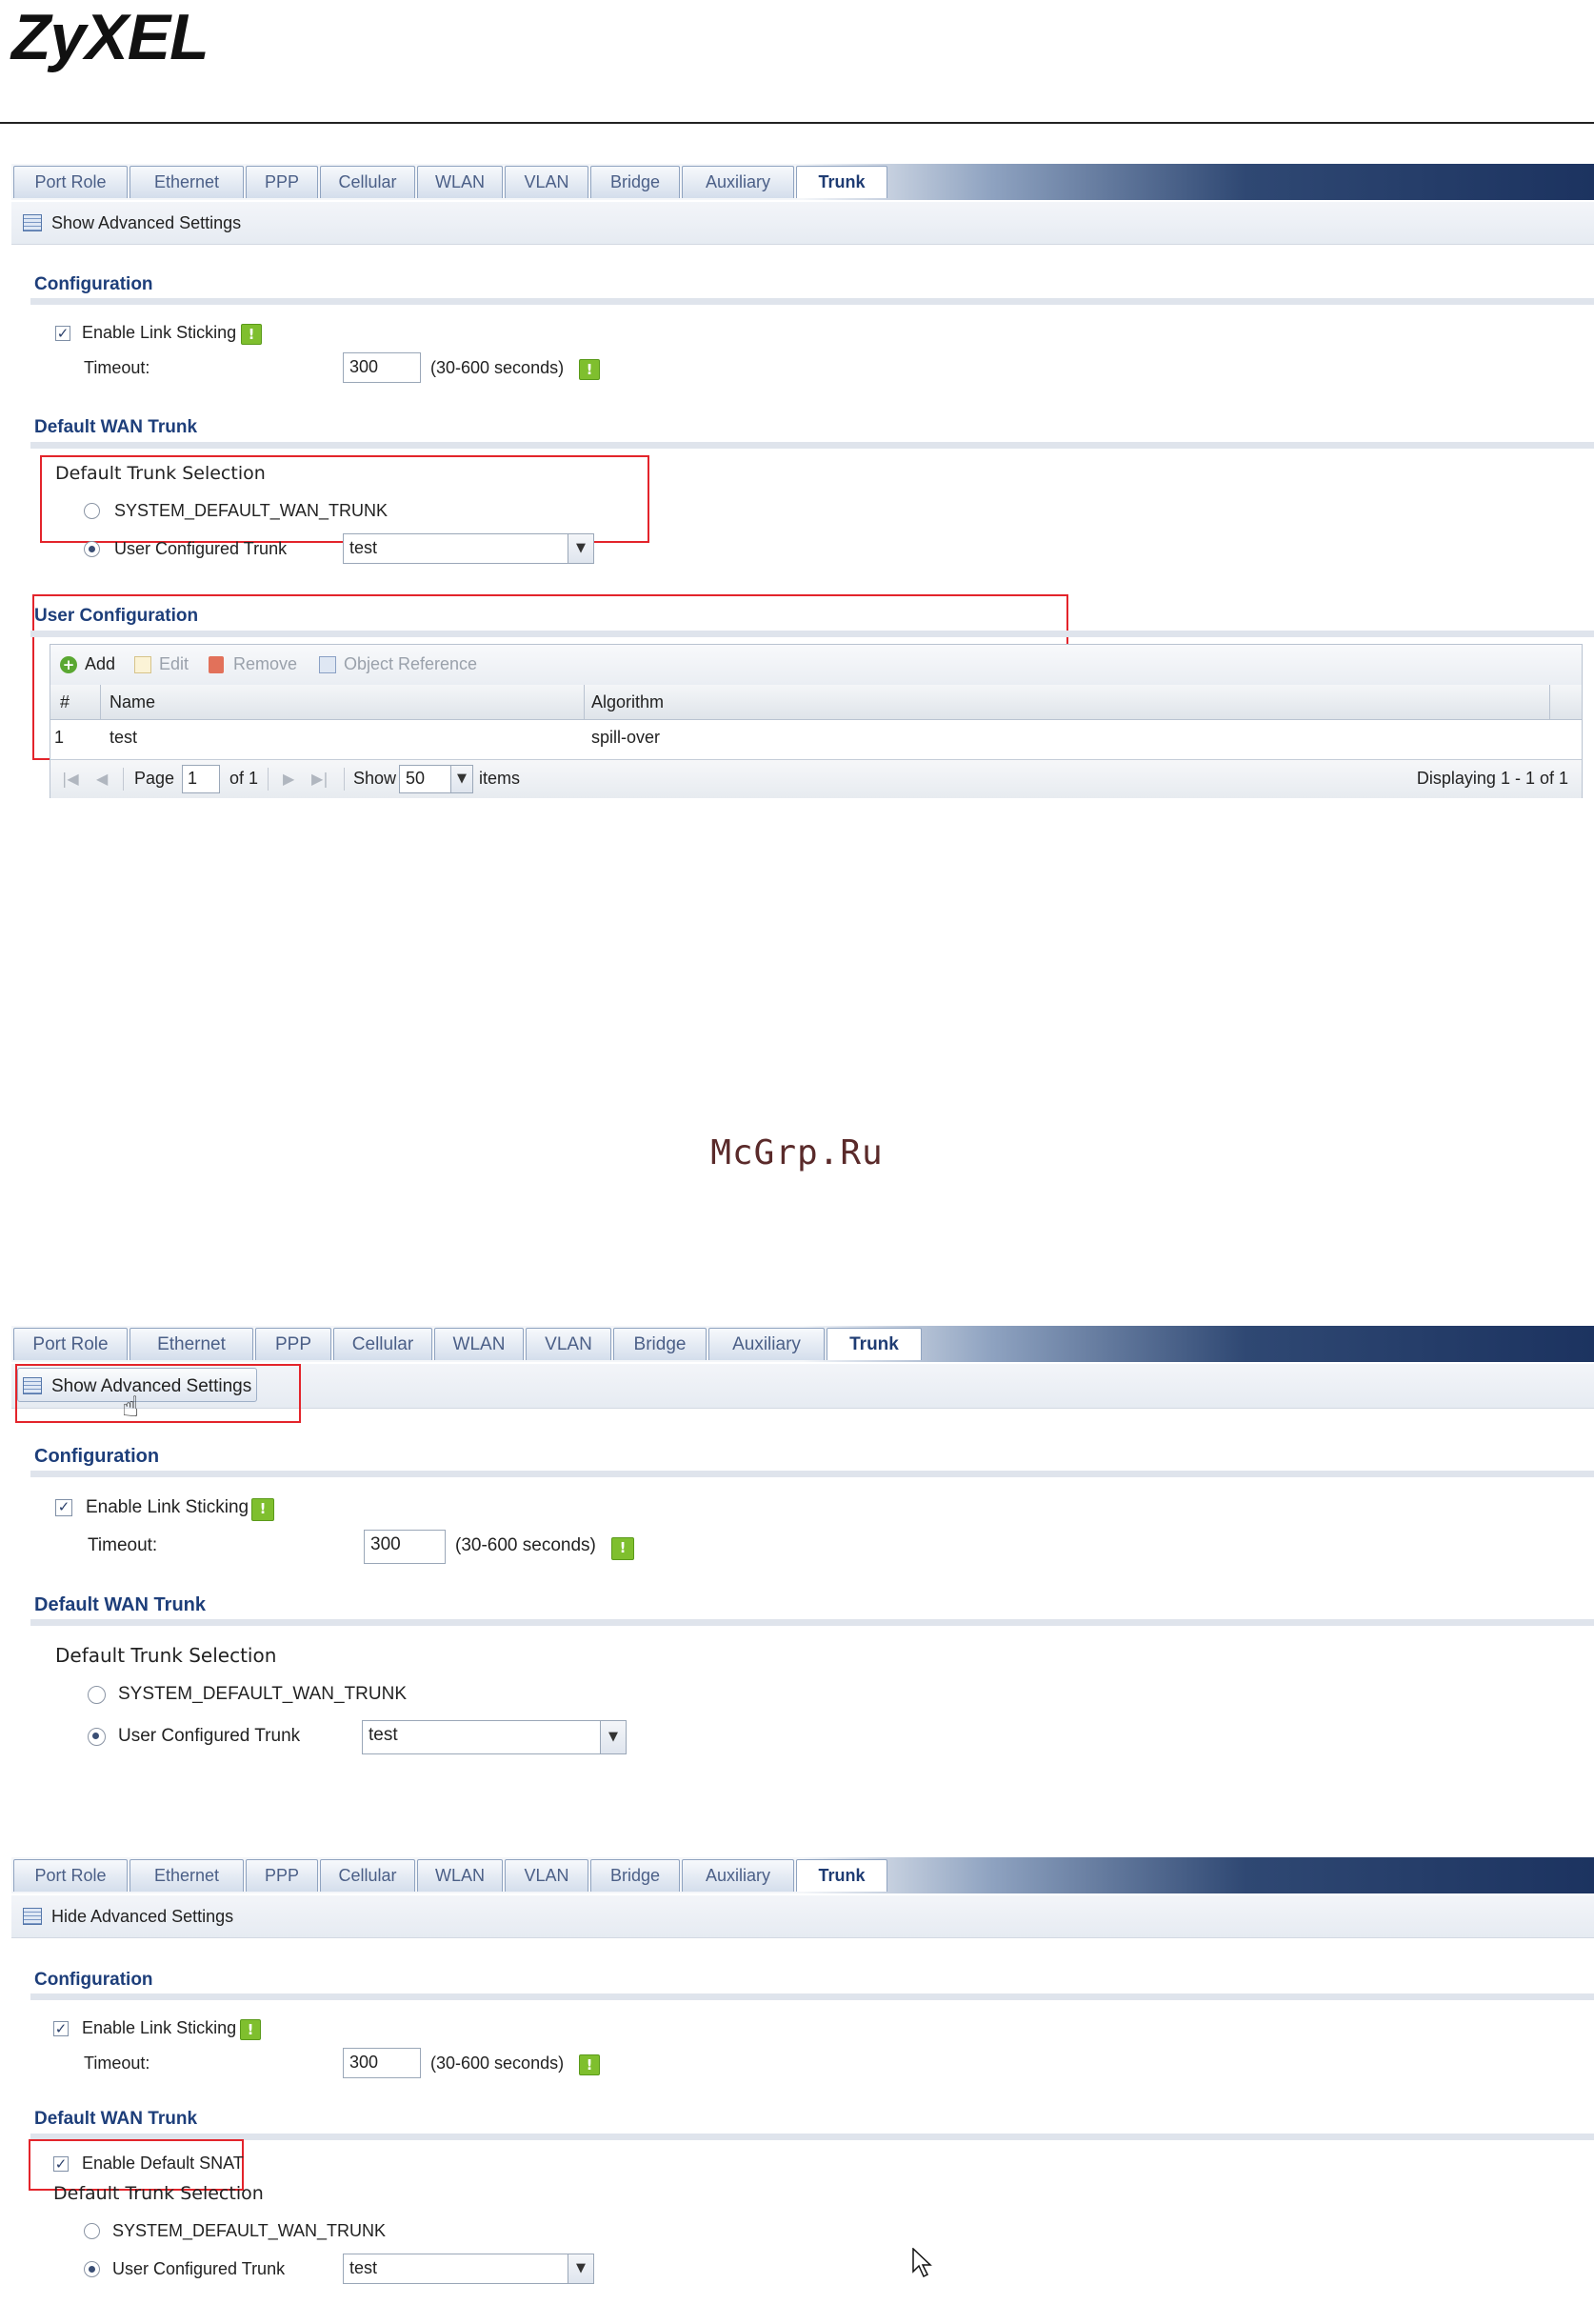 The height and width of the screenshot is (2324, 1594). Describe the element at coordinates (142, 664) in the screenshot. I see `edit-icon` at that location.